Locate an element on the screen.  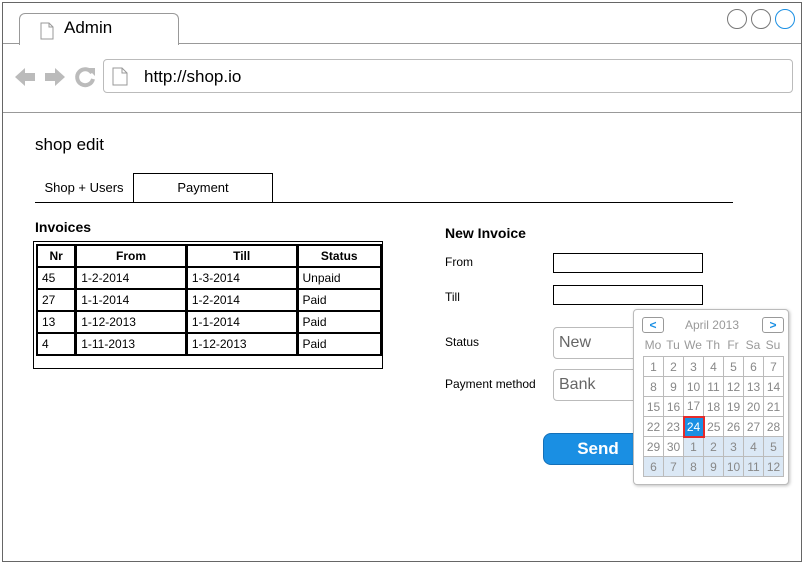
cell-nr: 4 is located at coordinates (57, 345).